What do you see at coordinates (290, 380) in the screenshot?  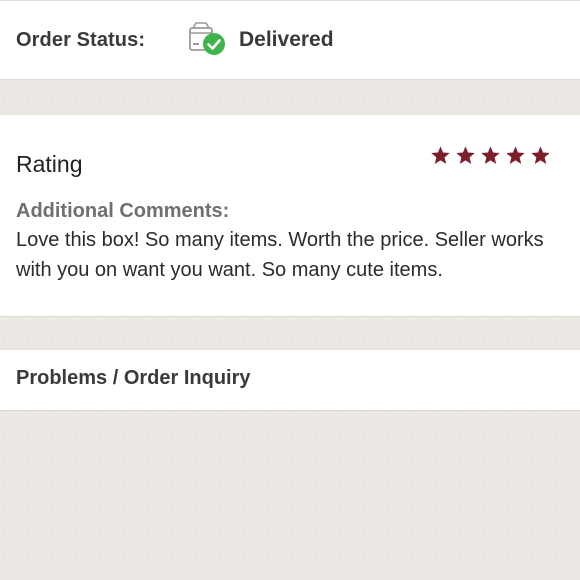 I see `problems-order-inquiry-button: Problems / Order Inquiry` at bounding box center [290, 380].